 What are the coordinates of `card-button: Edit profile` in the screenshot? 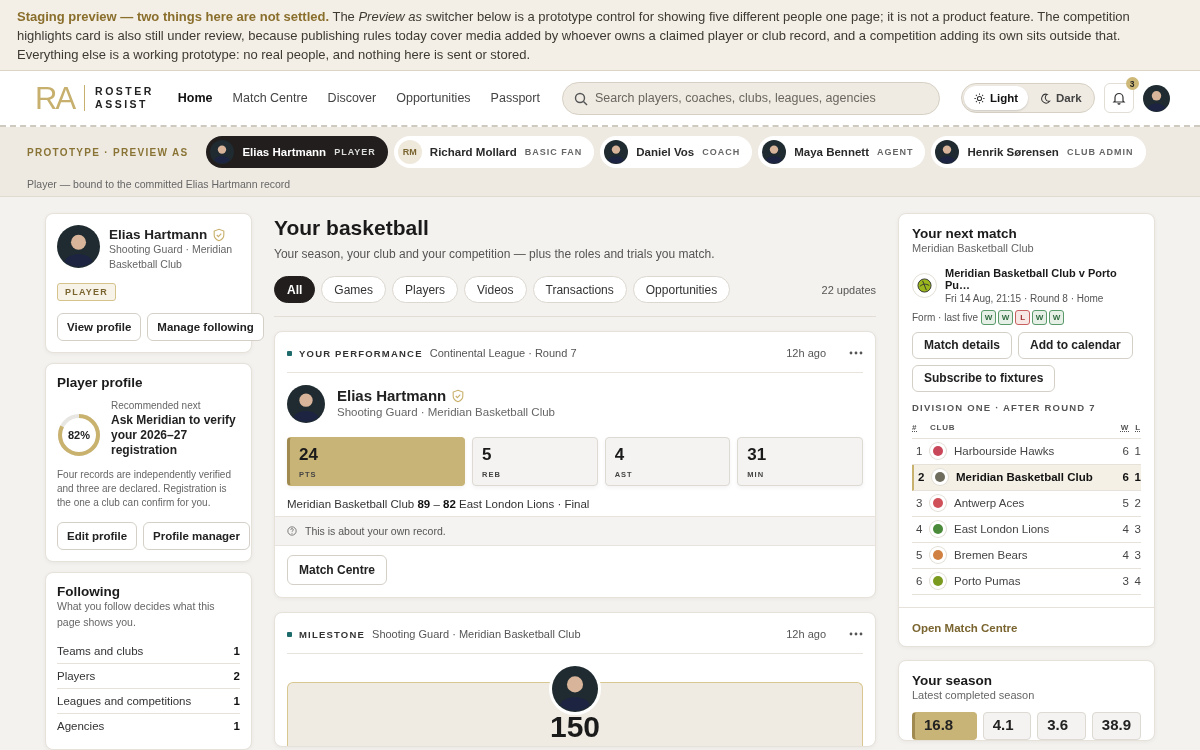 It's located at (97, 536).